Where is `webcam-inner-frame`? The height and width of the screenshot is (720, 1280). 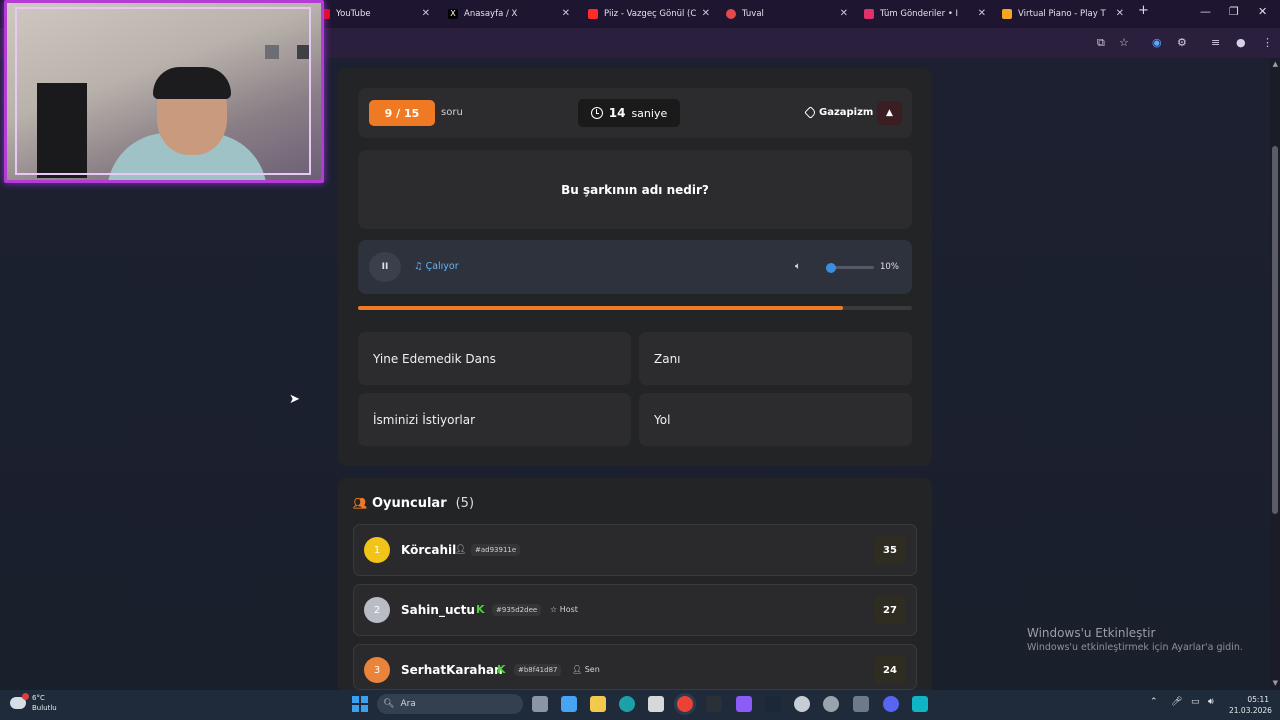
webcam-inner-frame is located at coordinates (163, 91).